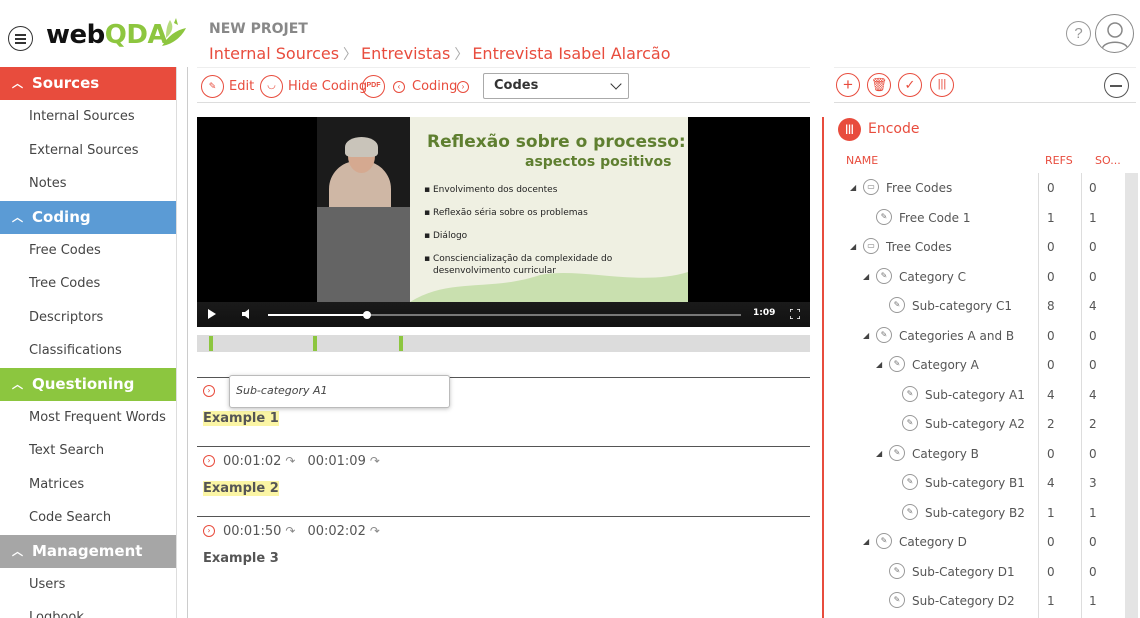  What do you see at coordinates (539, 236) in the screenshot?
I see `slide-bullet: Diálogo` at bounding box center [539, 236].